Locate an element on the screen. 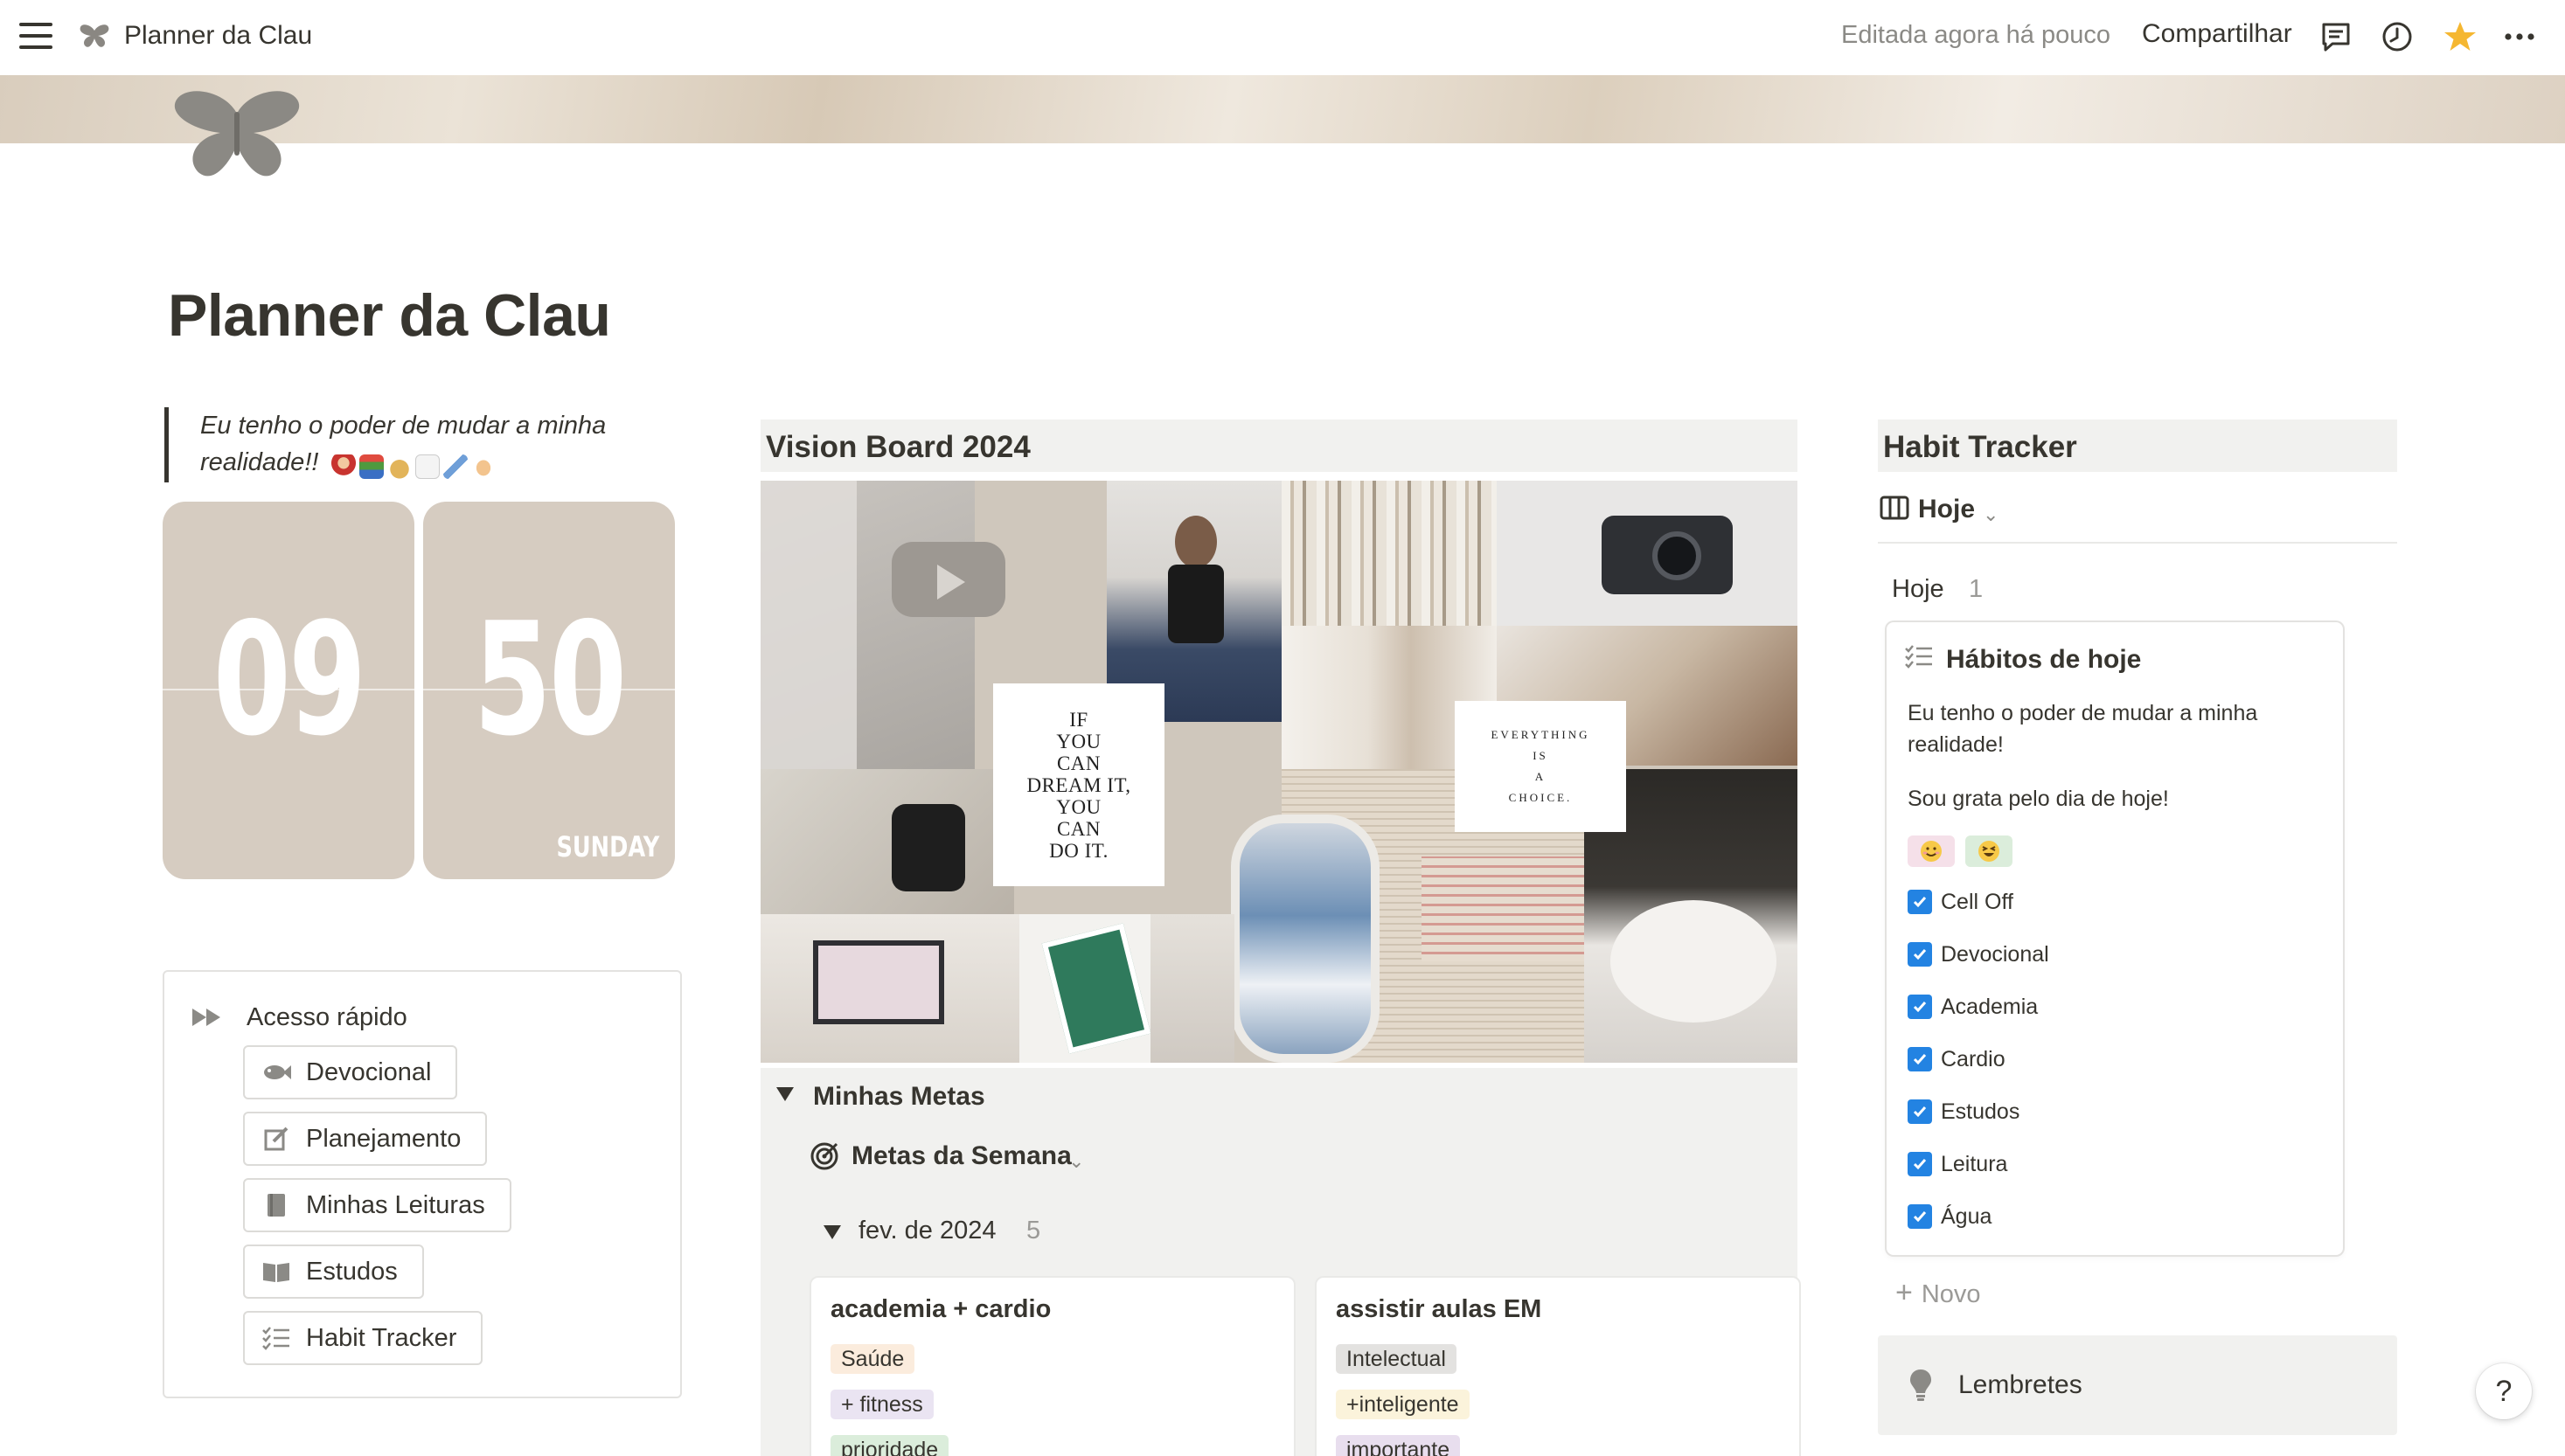 The height and width of the screenshot is (1456, 2565). goals-toggle-title: Minhas Metas is located at coordinates (899, 1097).